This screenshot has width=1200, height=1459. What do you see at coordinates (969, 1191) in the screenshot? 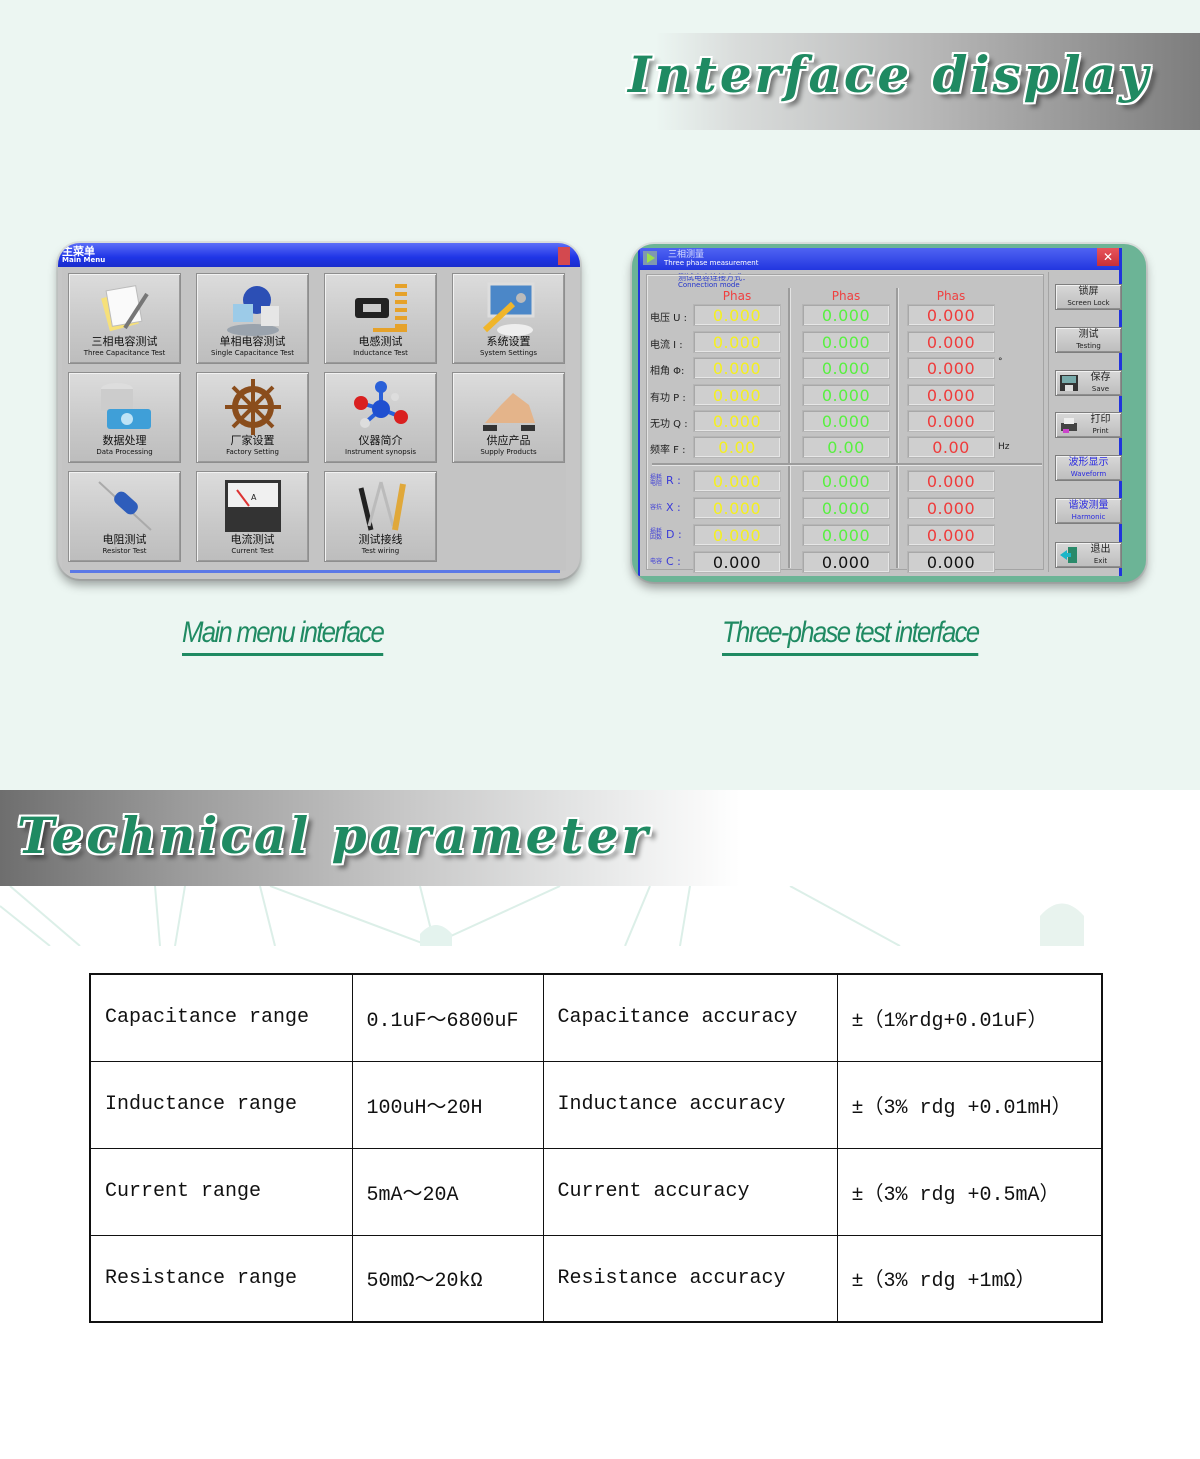
I see `parameter-value-cell: ±（3% rdg +0.5mA）` at bounding box center [969, 1191].